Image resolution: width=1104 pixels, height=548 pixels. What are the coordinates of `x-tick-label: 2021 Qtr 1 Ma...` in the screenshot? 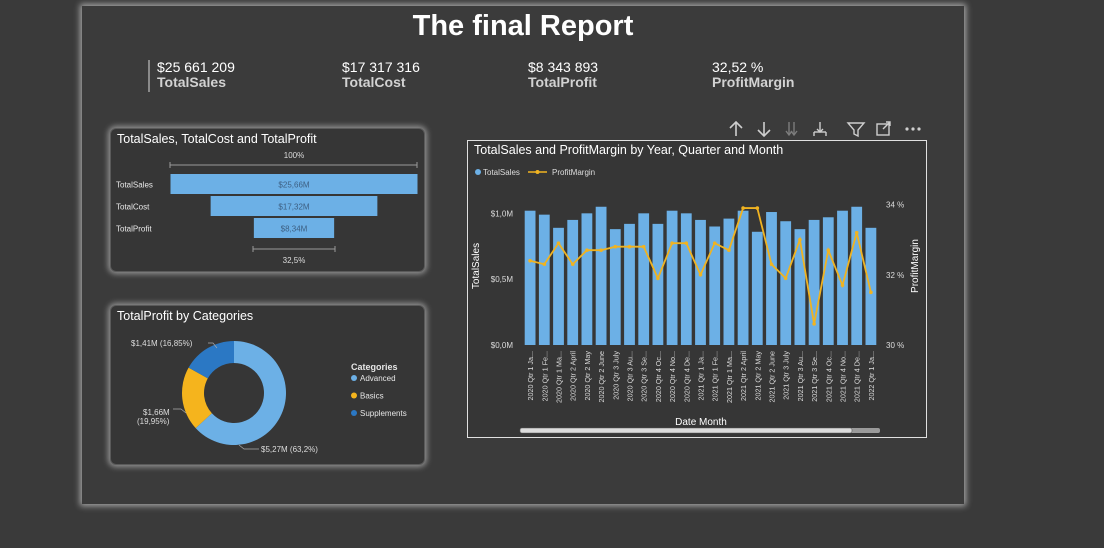 It's located at (729, 377).